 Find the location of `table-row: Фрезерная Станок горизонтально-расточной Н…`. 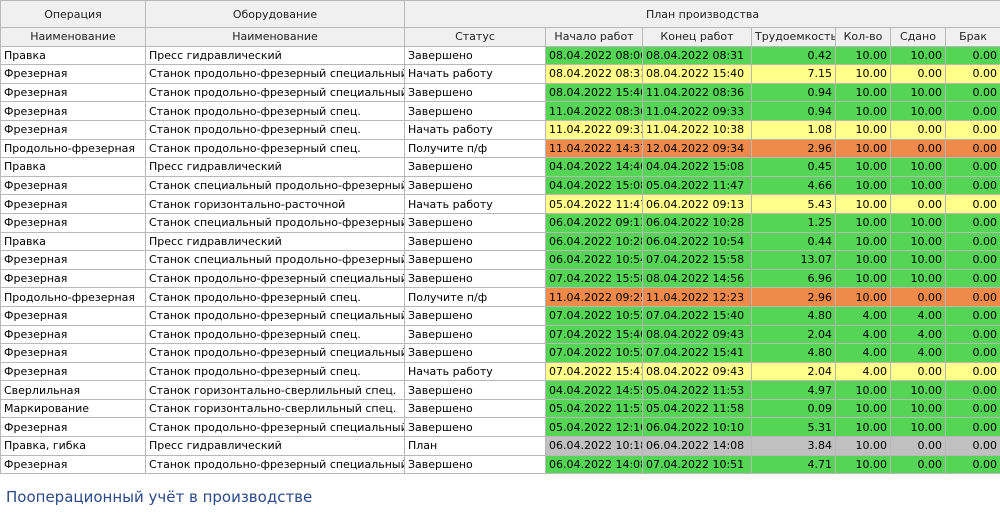

table-row: Фрезерная Станок горизонтально-расточной Н… is located at coordinates (500, 204).